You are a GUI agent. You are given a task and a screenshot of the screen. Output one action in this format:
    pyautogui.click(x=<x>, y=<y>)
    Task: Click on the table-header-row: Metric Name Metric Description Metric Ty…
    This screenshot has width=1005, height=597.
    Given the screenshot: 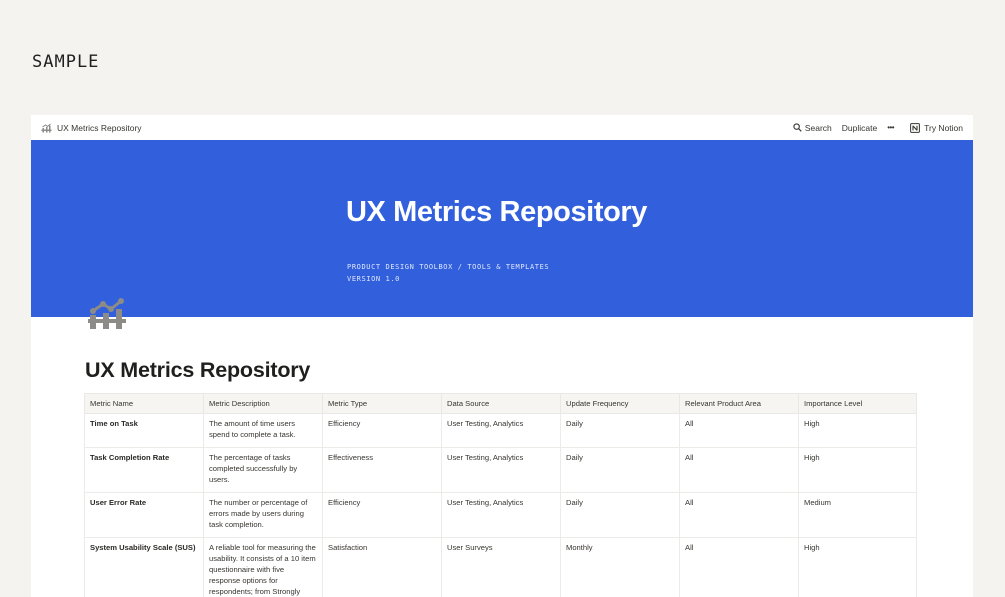 What is the action you would take?
    pyautogui.click(x=500, y=403)
    